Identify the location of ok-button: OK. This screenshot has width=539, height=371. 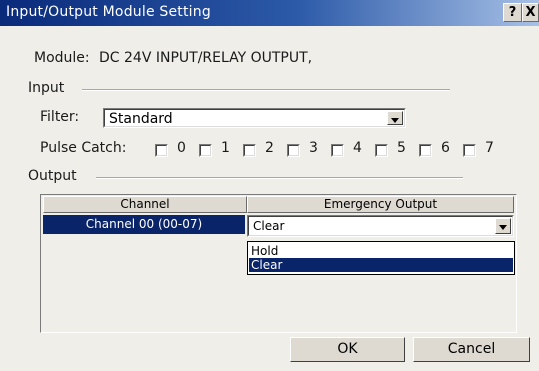
(347, 349).